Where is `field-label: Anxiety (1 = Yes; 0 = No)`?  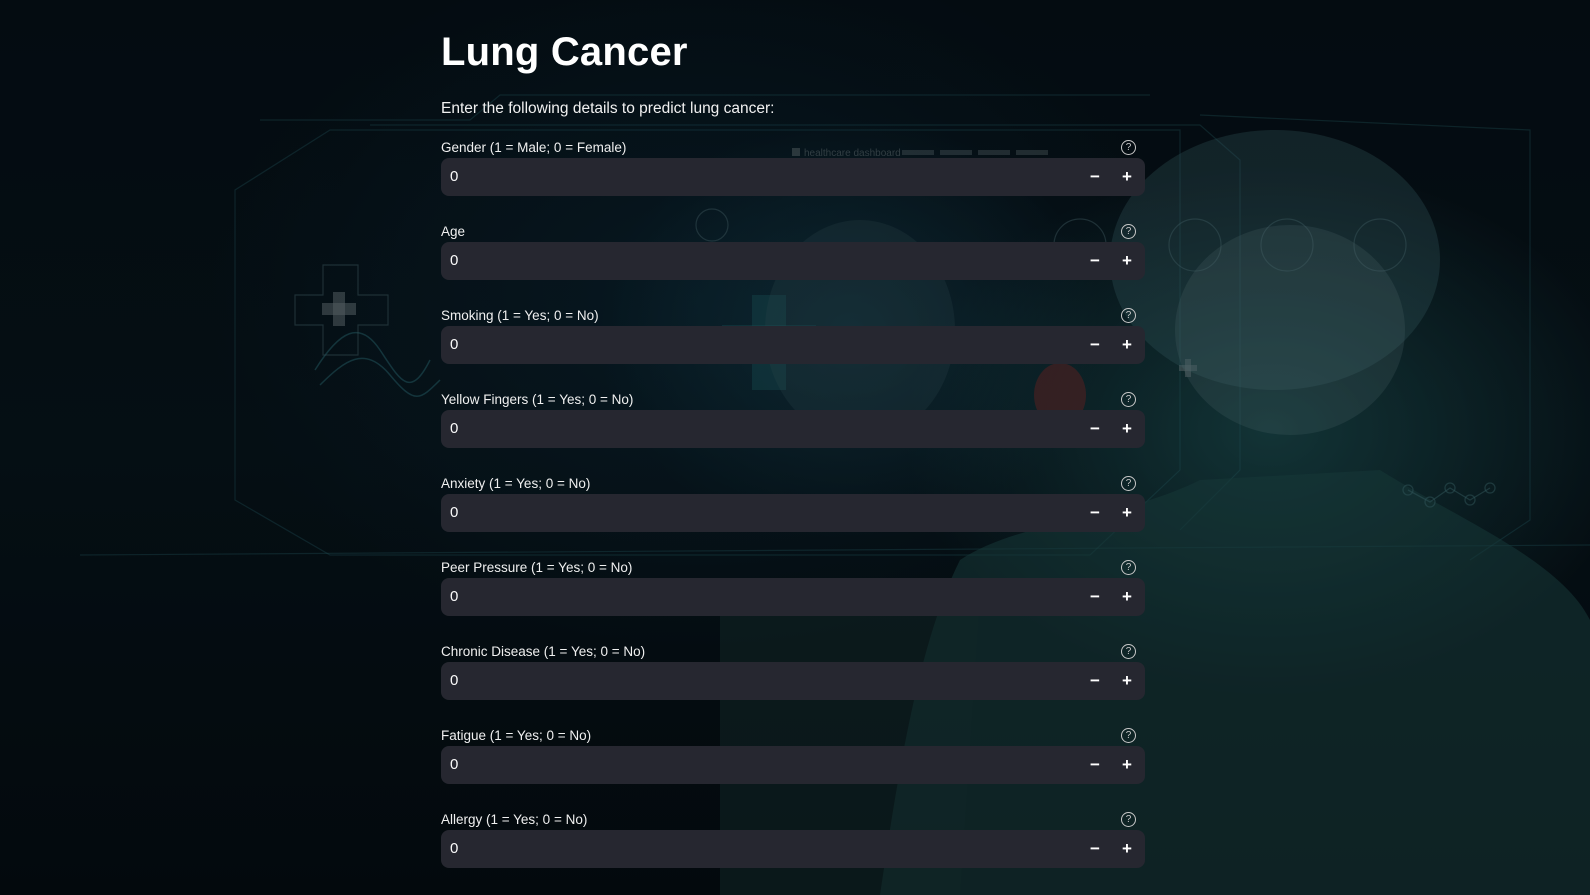 field-label: Anxiety (1 = Yes; 0 = No) is located at coordinates (516, 483).